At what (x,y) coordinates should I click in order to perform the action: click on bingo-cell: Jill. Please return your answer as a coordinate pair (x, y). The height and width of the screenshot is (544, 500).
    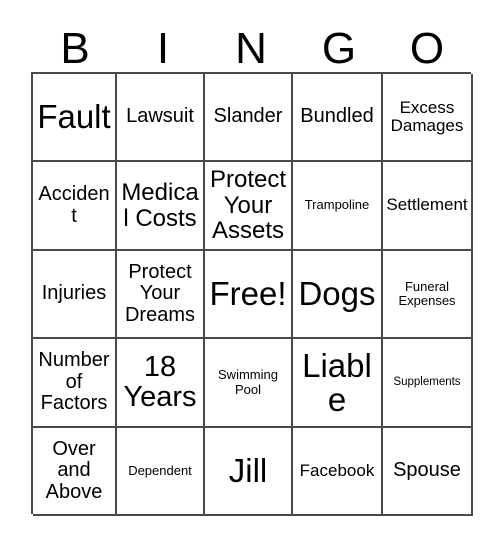
    Looking at the image, I should click on (249, 472).